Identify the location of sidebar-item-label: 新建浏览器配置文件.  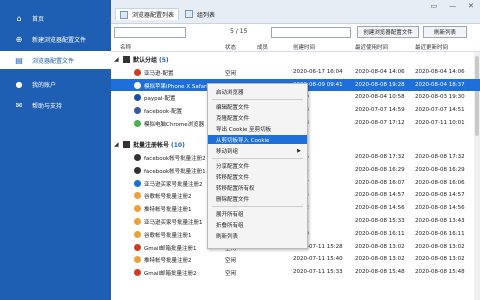
(59, 40).